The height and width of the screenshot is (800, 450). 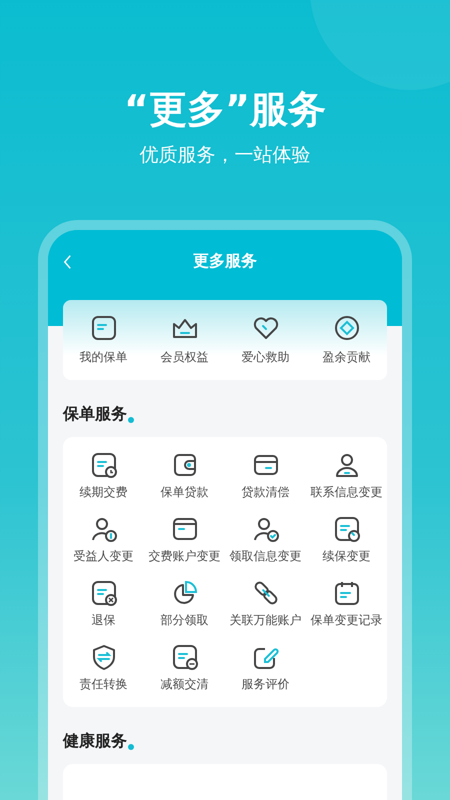 I want to click on calendar-icon, so click(x=346, y=593).